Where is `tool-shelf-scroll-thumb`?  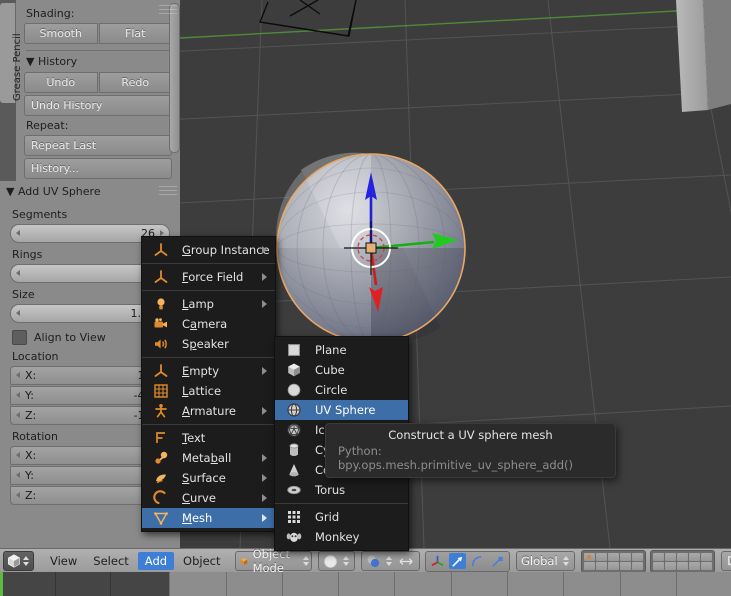 tool-shelf-scroll-thumb is located at coordinates (174, 78).